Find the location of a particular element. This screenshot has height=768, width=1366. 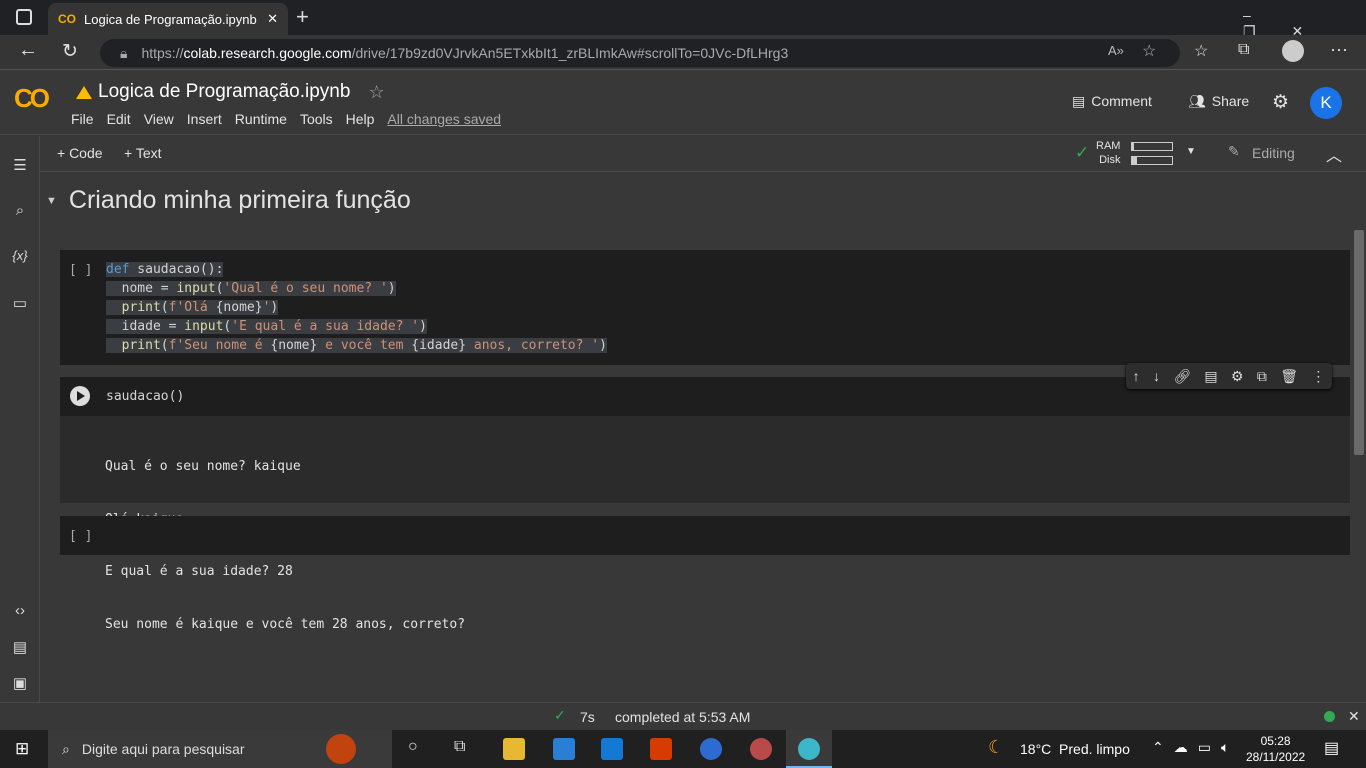

more-icon: ··· is located at coordinates (1339, 49).